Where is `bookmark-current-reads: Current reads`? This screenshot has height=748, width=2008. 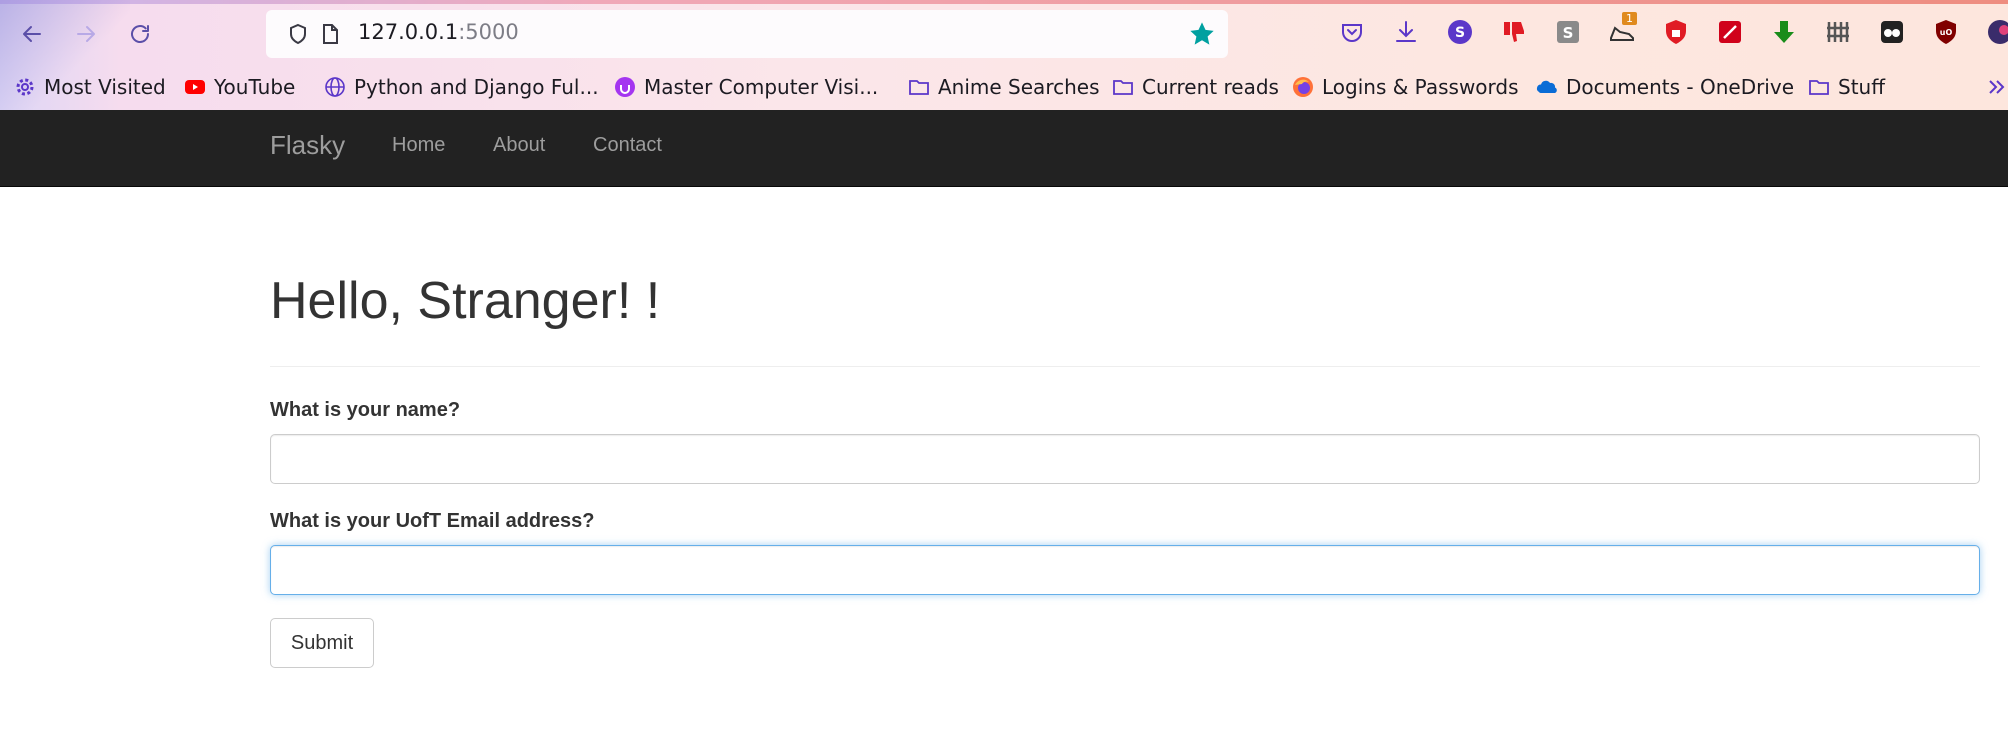 bookmark-current-reads: Current reads is located at coordinates (1195, 87).